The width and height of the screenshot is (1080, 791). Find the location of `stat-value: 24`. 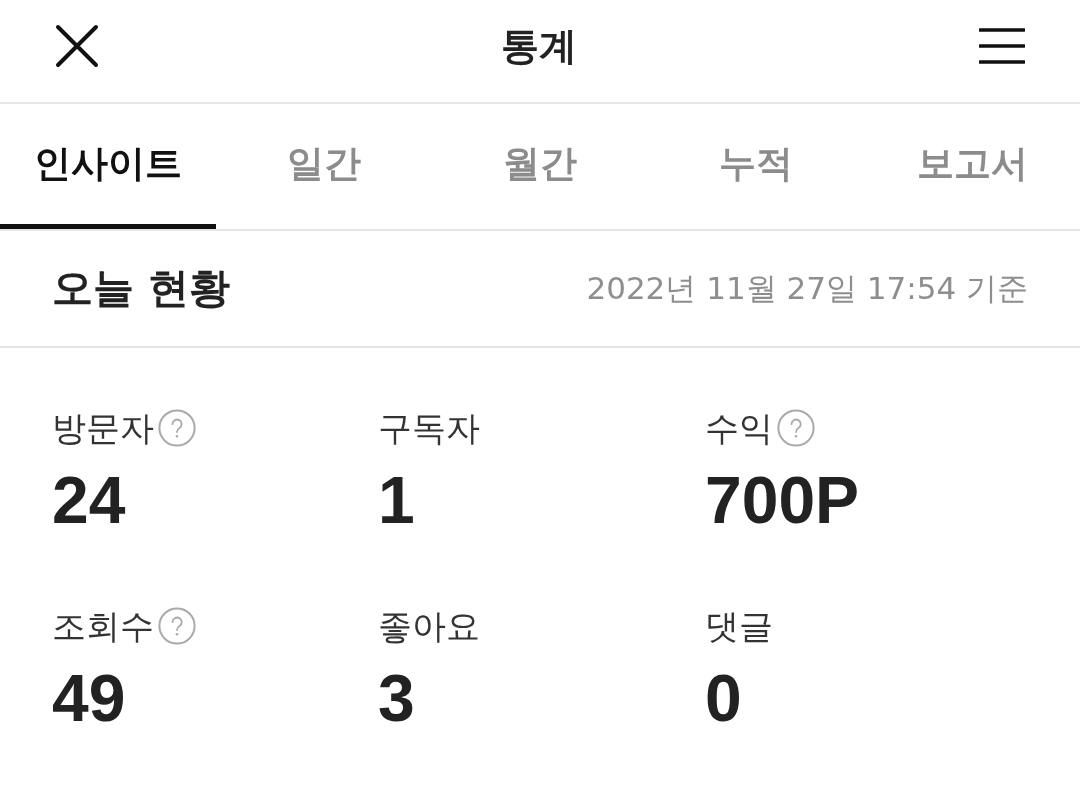

stat-value: 24 is located at coordinates (89, 500).